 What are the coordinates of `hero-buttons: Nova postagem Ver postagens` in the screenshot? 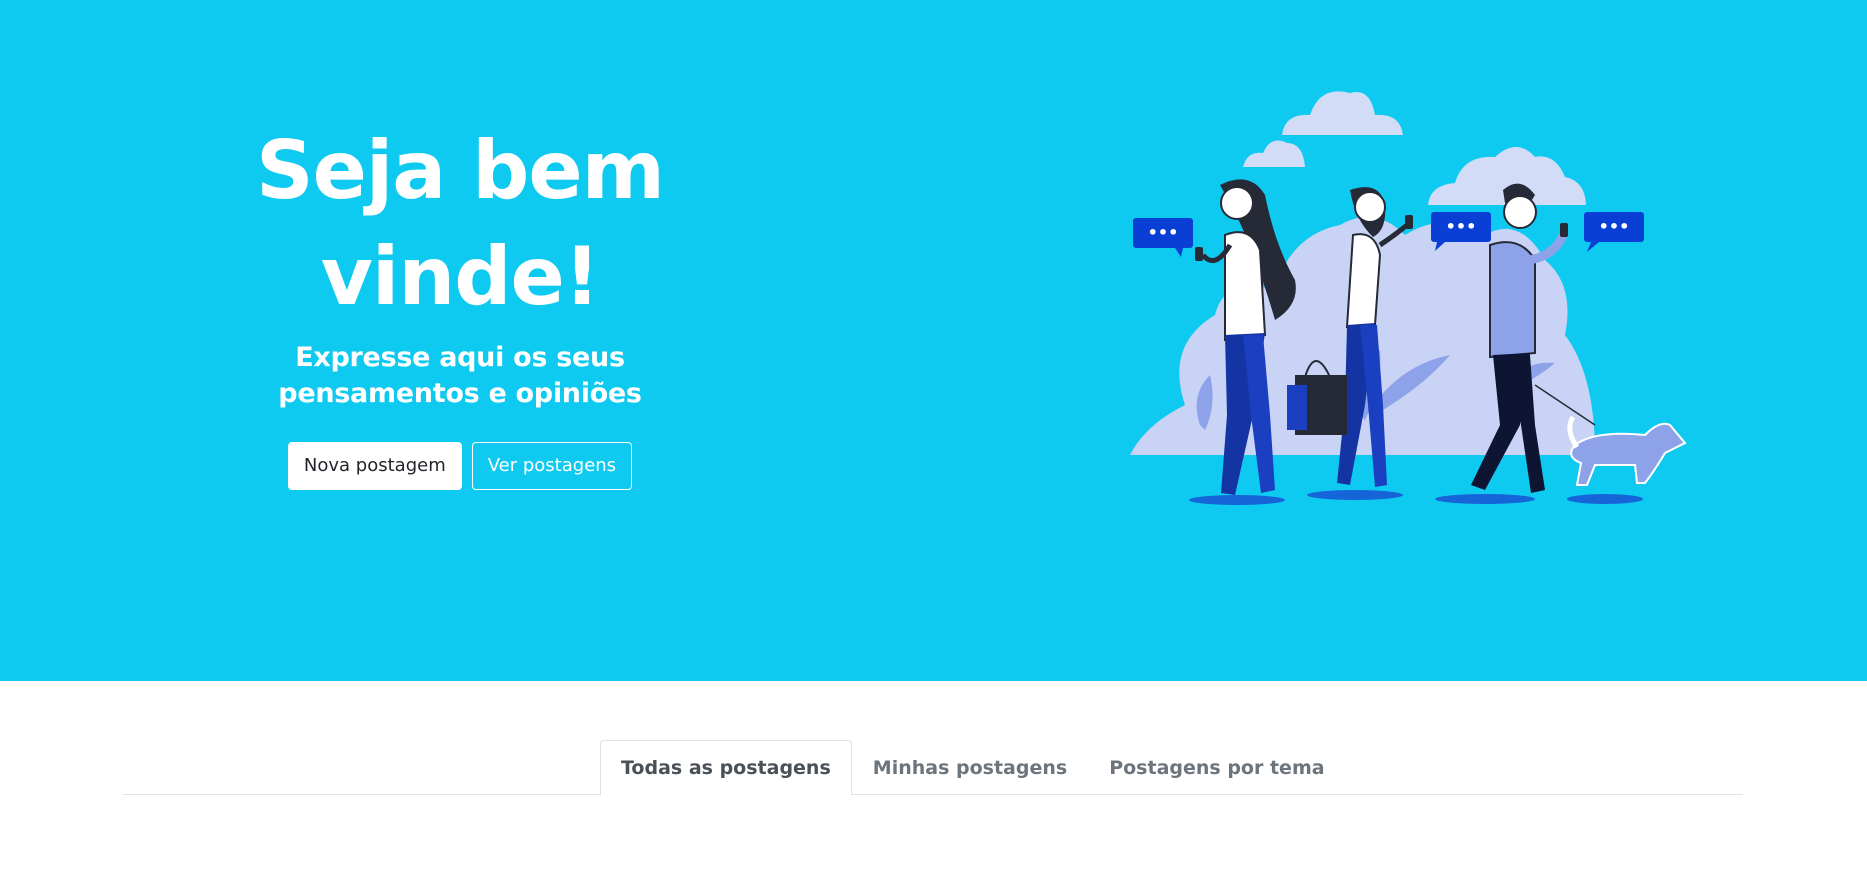 It's located at (460, 466).